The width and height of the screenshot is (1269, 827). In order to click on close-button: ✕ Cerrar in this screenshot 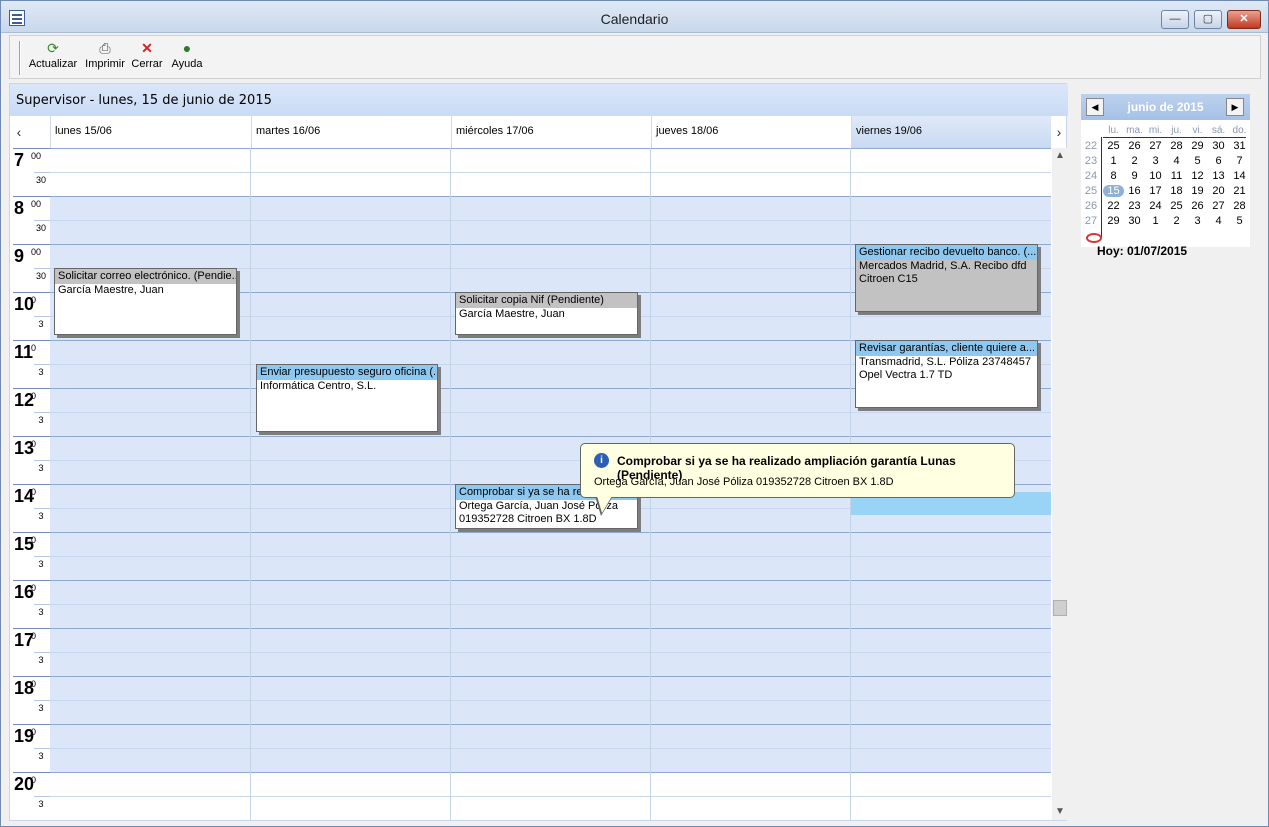, I will do `click(147, 55)`.